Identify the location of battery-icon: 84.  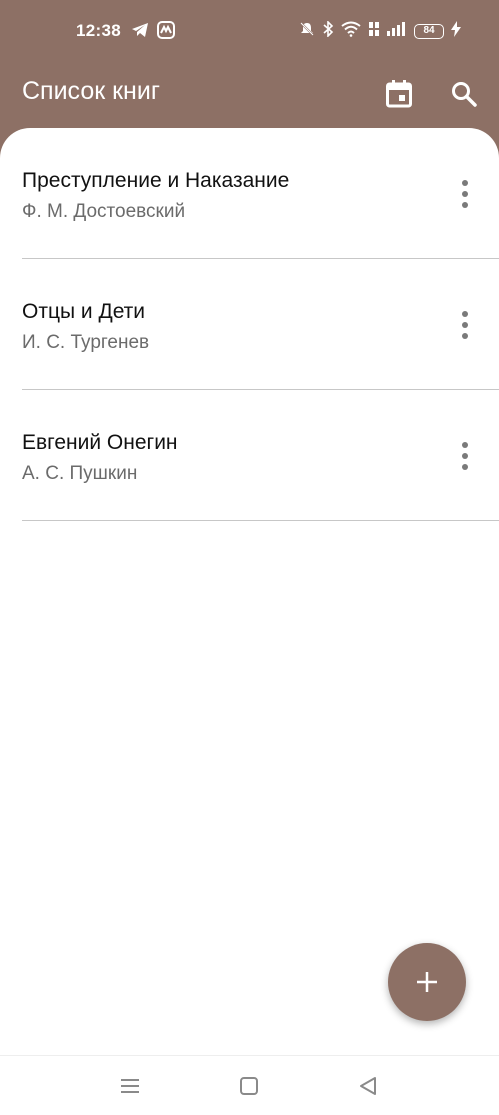
(429, 31).